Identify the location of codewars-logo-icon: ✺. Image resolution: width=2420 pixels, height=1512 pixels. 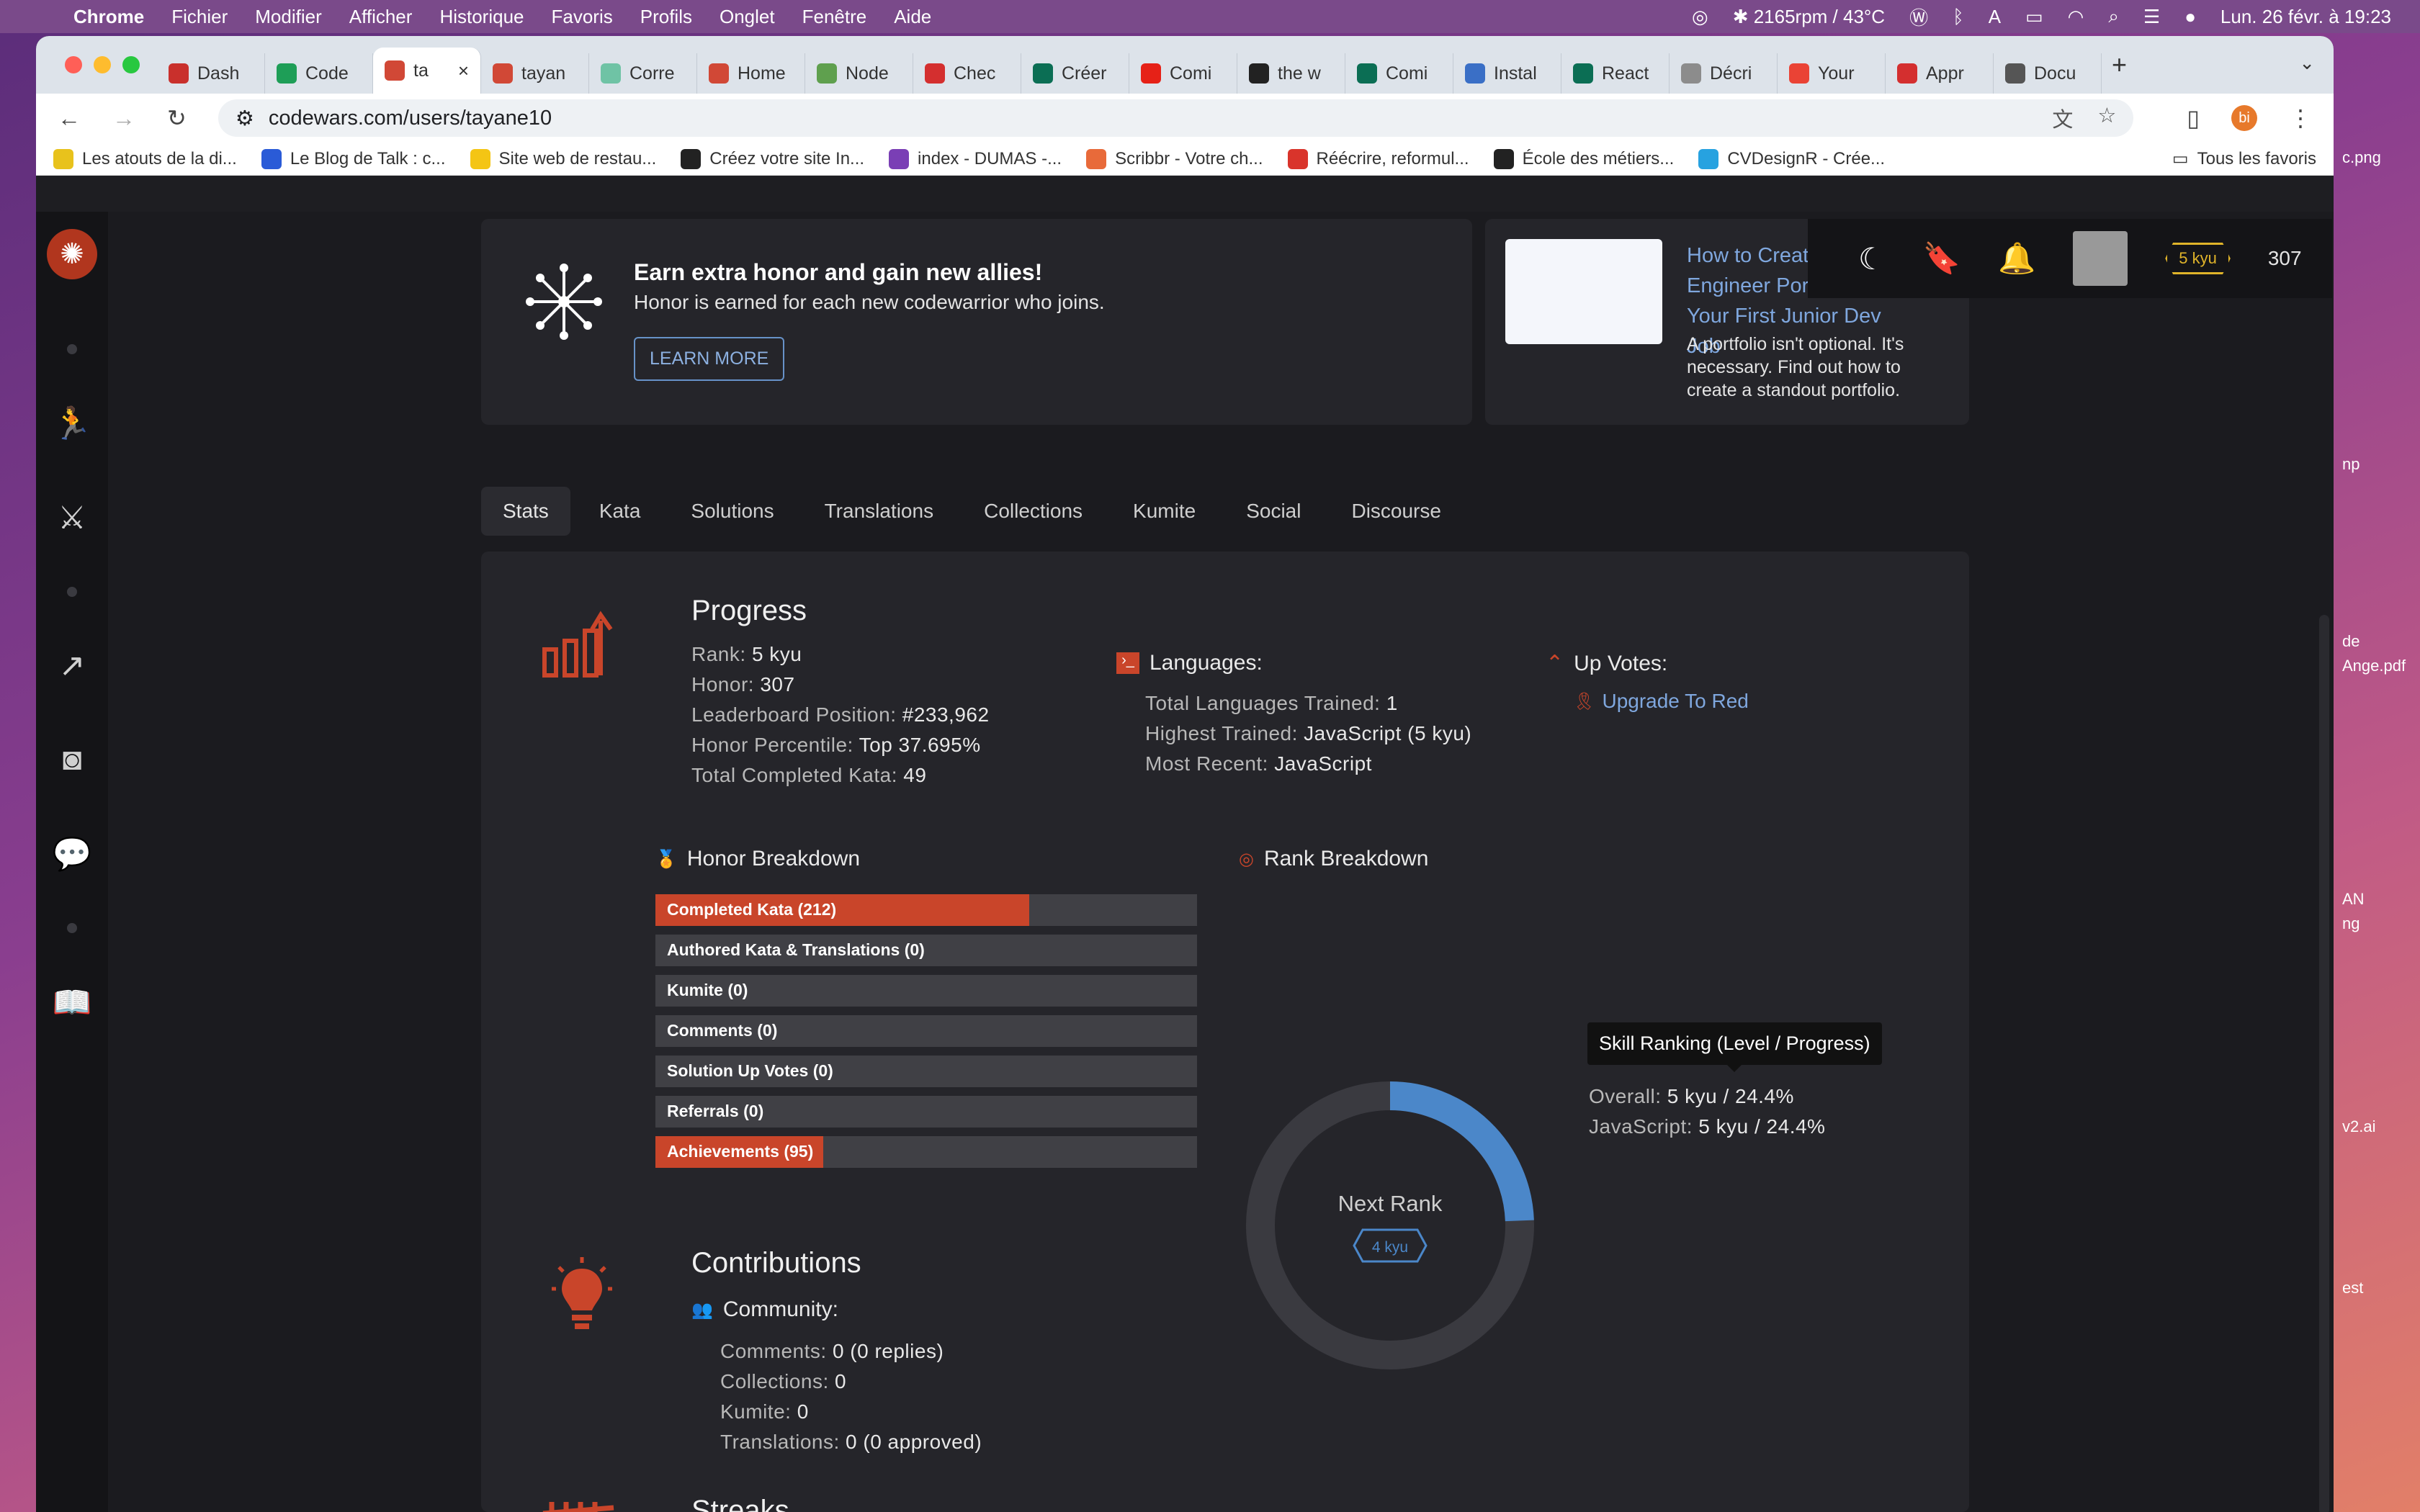
(72, 254).